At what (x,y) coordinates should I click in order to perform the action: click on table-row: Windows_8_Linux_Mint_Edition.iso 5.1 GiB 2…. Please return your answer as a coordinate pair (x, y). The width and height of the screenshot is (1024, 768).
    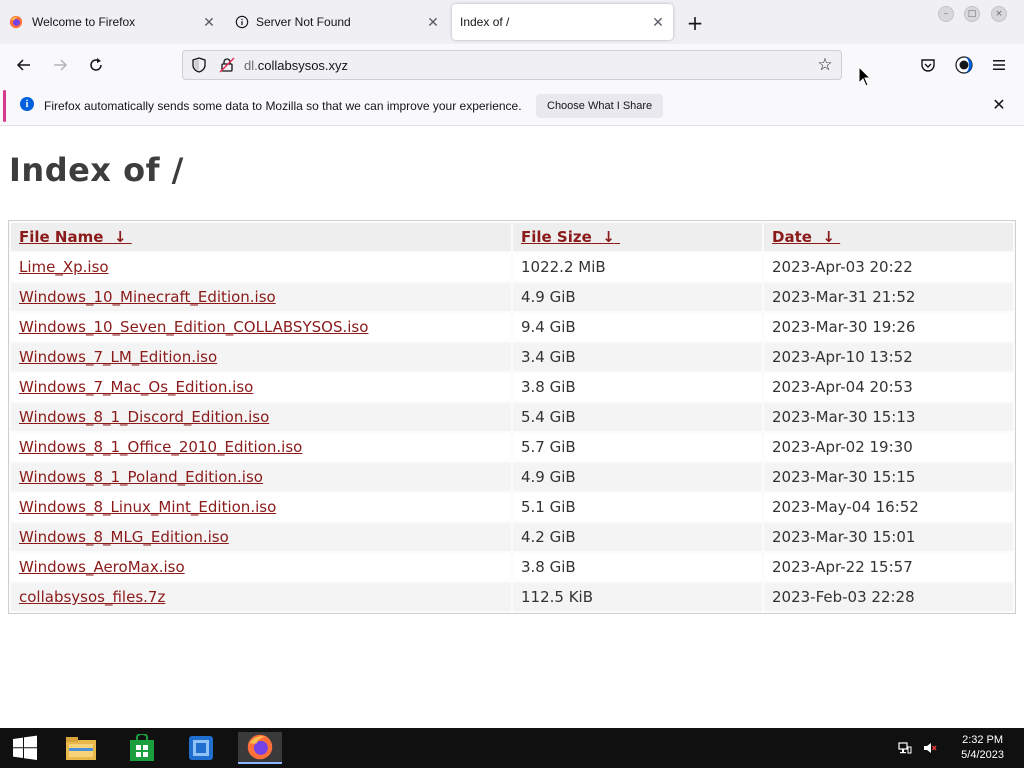
    Looking at the image, I should click on (512, 507).